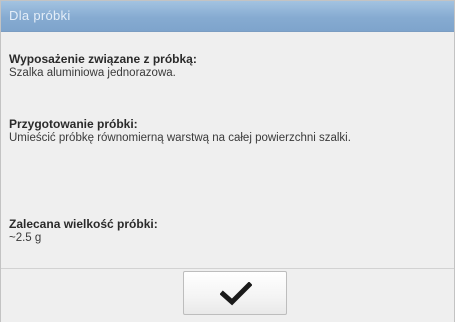  Describe the element at coordinates (40, 15) in the screenshot. I see `dialog-title: Dla próbki` at that location.